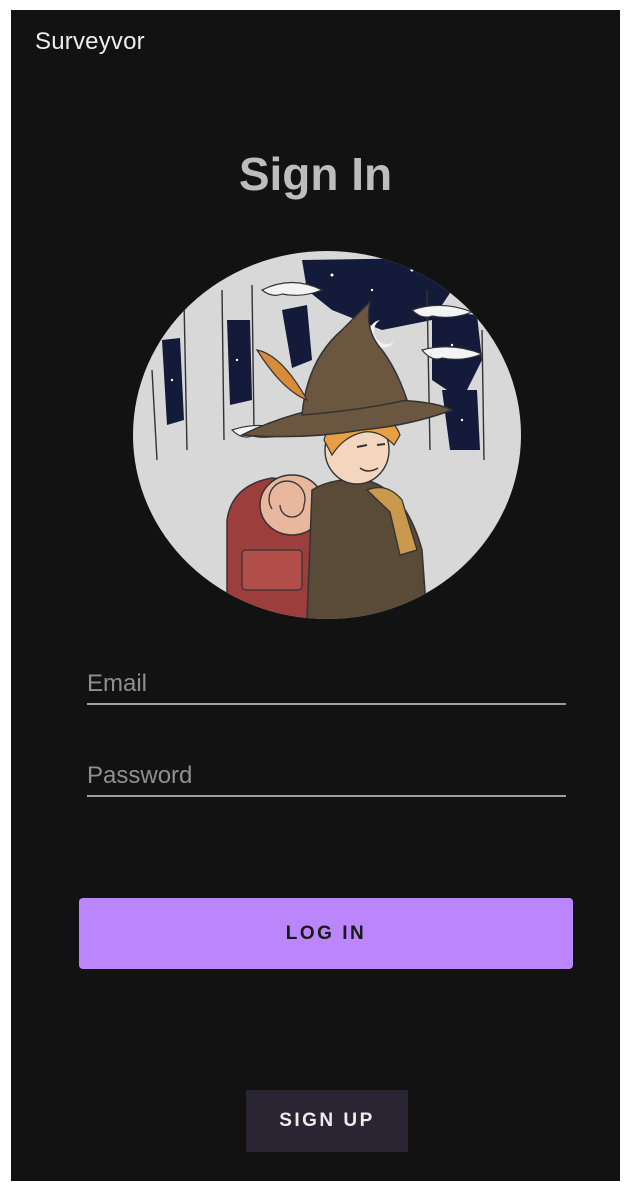 The width and height of the screenshot is (631, 1182). I want to click on password-input, so click(326, 773).